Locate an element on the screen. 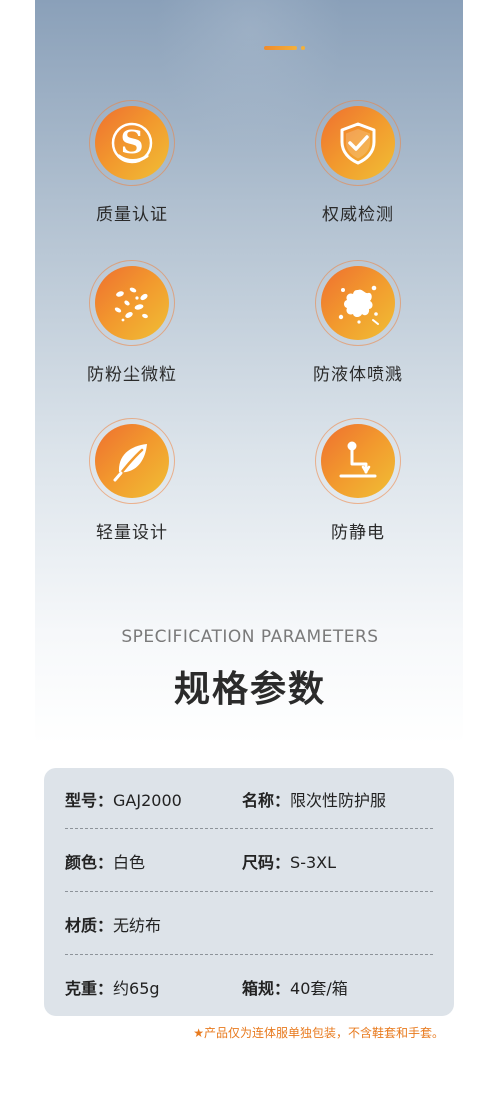 The height and width of the screenshot is (1108, 500). section-title-en: SPECIFICATION PARAMETERS is located at coordinates (250, 637).